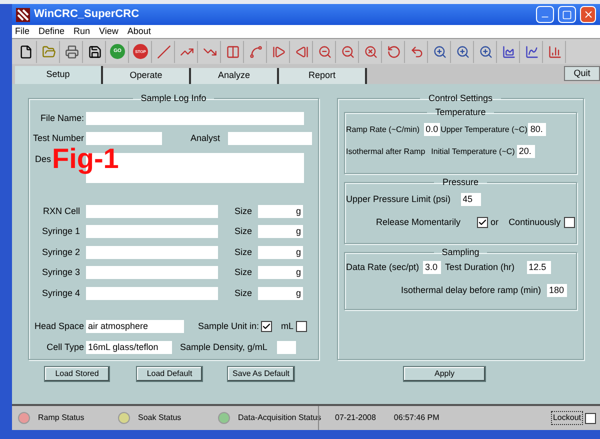 This screenshot has height=439, width=600. Describe the element at coordinates (287, 326) in the screenshot. I see `field-label: mL` at that location.